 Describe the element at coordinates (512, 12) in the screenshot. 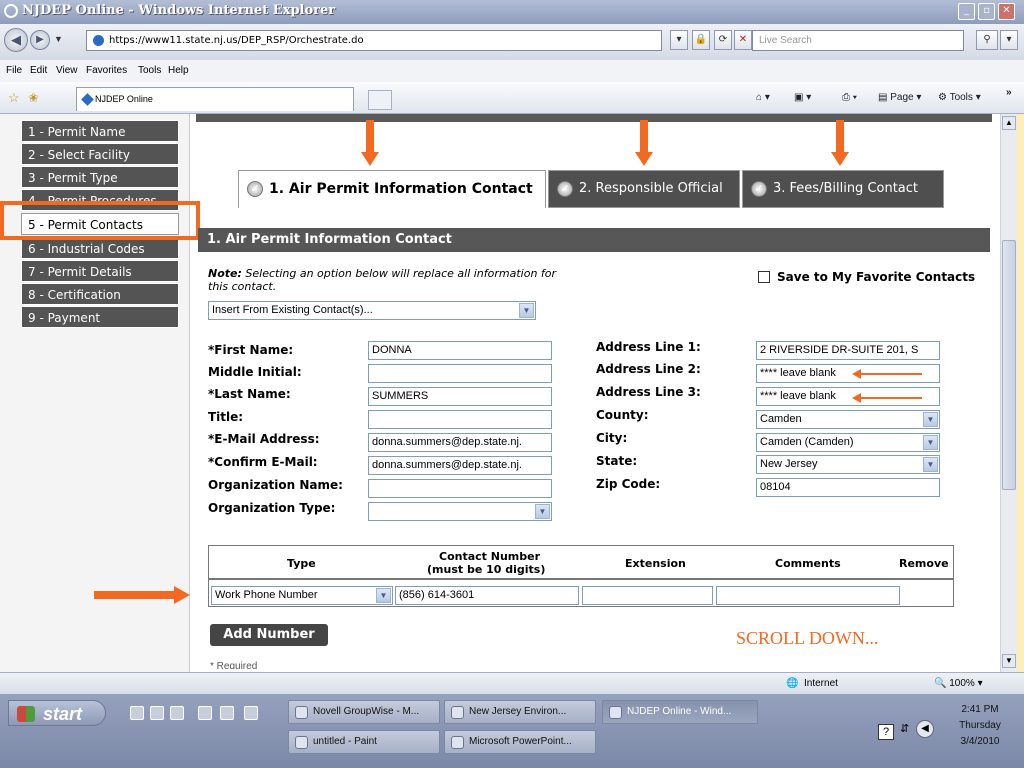

I see `window-title-bar: NJDEP Online - Windows Internet Explorer` at that location.